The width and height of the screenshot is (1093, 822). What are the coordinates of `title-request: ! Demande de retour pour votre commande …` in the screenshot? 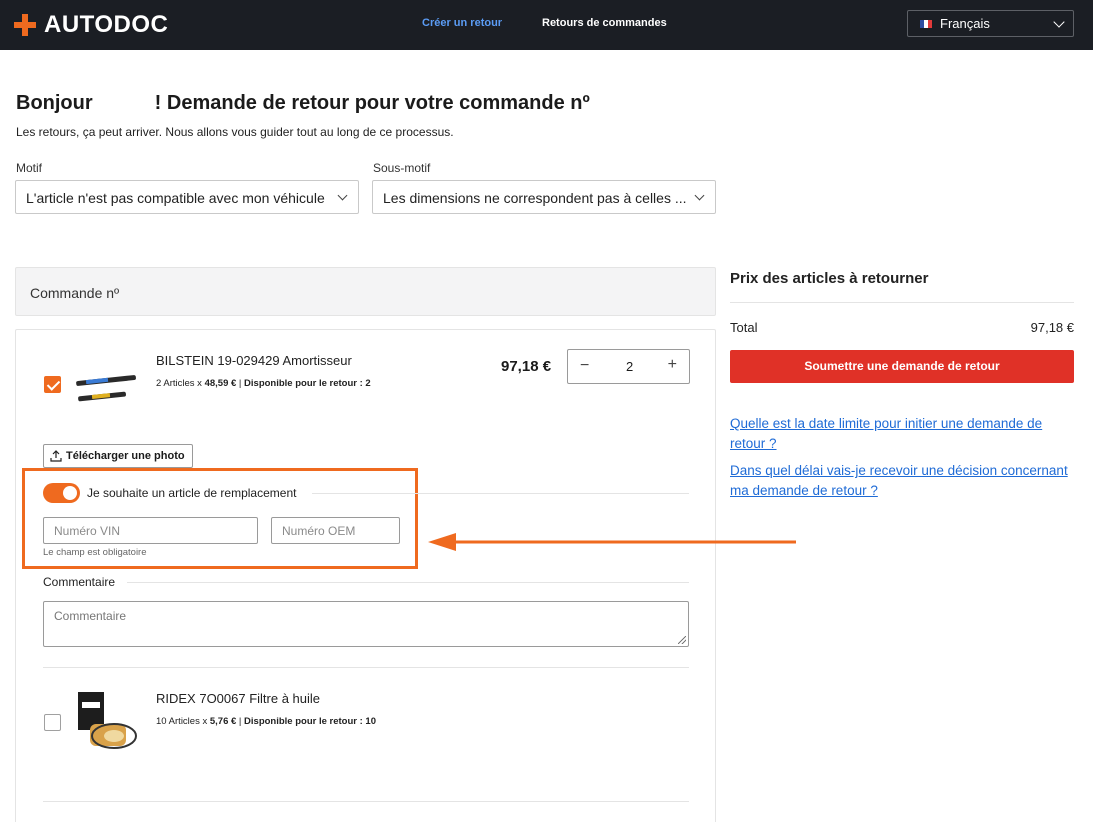 It's located at (372, 103).